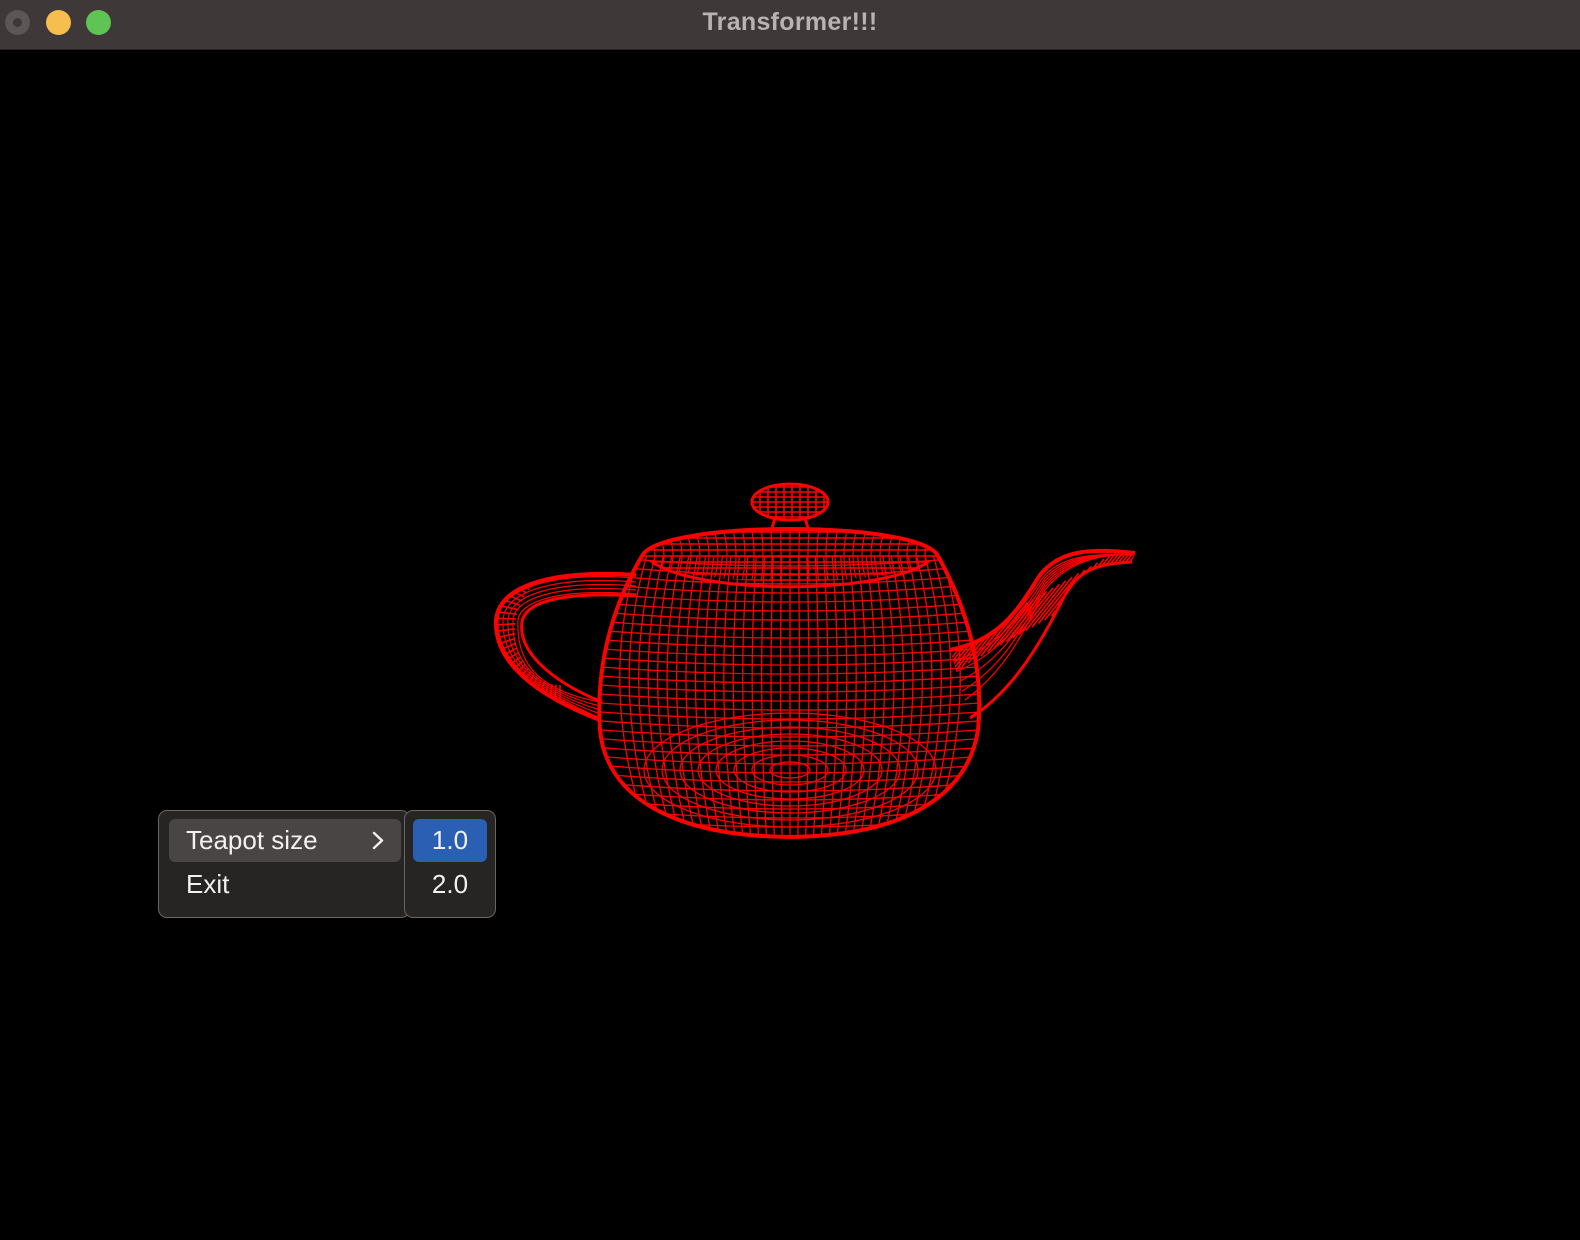 This screenshot has height=1240, width=1580. Describe the element at coordinates (252, 840) in the screenshot. I see `menu-item-label: Teapot size` at that location.